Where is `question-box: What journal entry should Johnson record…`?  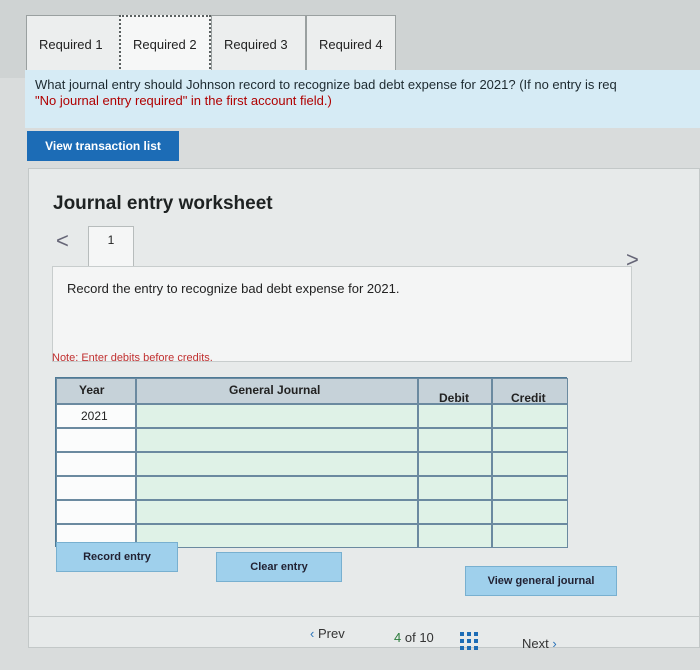 question-box: What journal entry should Johnson record… is located at coordinates (362, 99).